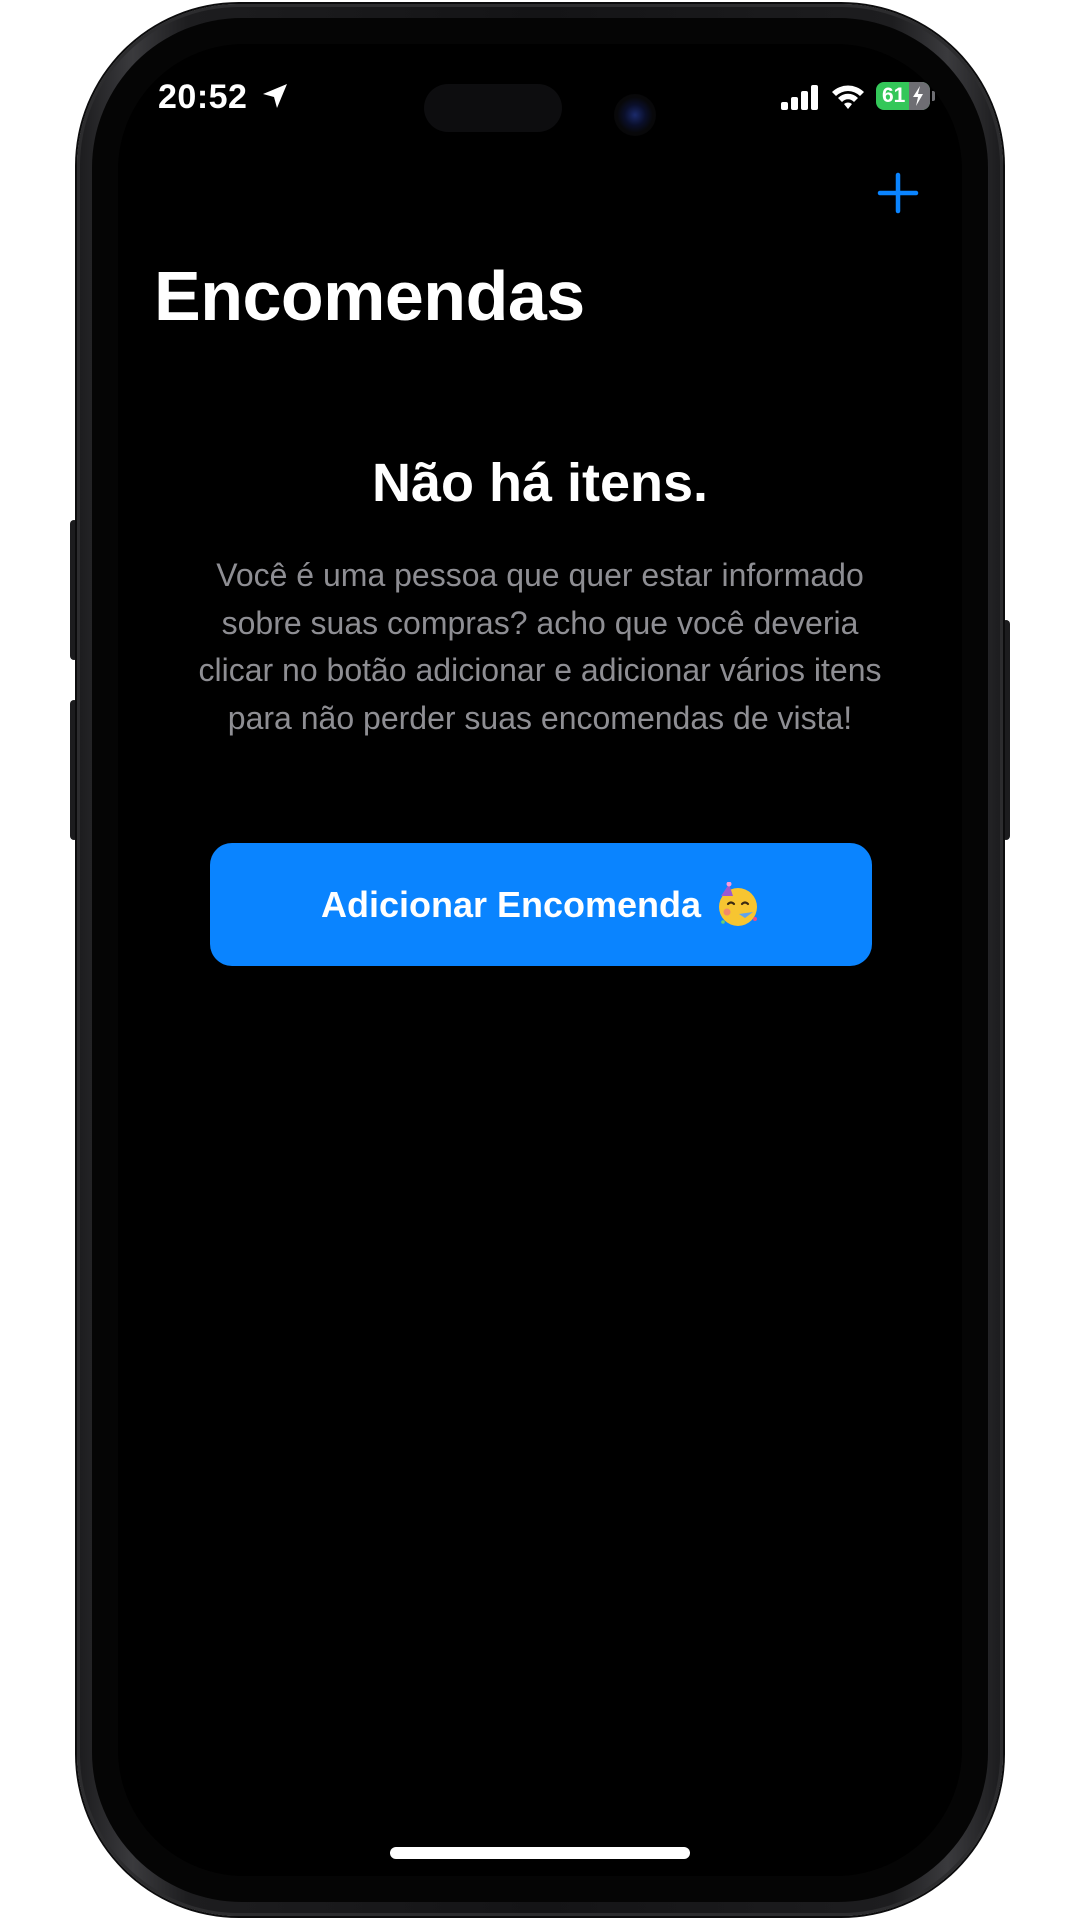  Describe the element at coordinates (275, 96) in the screenshot. I see `location-arrow-icon` at that location.